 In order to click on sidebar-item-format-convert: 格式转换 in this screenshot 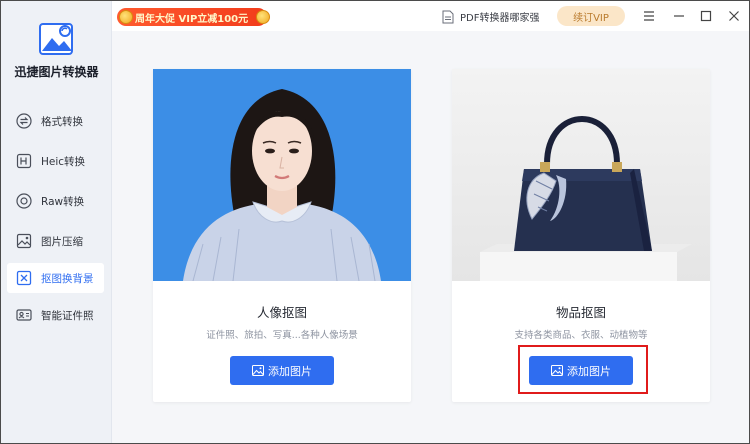, I will do `click(56, 121)`.